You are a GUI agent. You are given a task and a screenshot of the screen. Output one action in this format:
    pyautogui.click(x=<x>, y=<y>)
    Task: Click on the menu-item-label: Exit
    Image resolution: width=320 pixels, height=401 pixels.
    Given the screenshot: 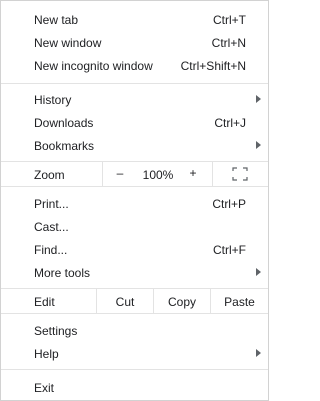 What is the action you would take?
    pyautogui.click(x=44, y=388)
    